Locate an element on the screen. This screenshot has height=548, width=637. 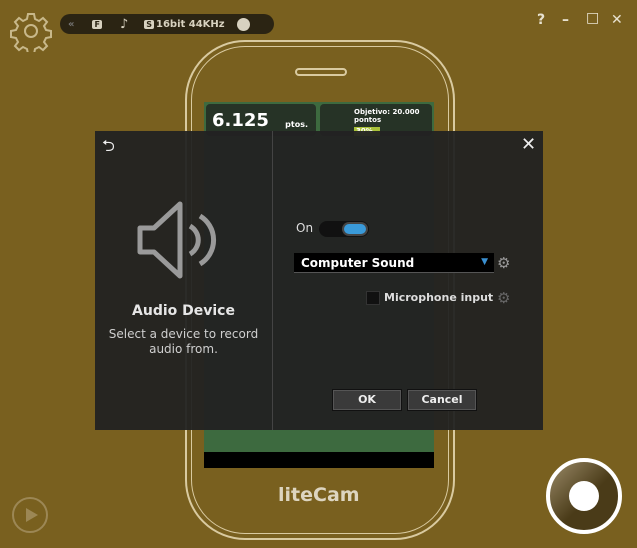
audio-device-select: Computer Sound ▼ is located at coordinates (394, 263).